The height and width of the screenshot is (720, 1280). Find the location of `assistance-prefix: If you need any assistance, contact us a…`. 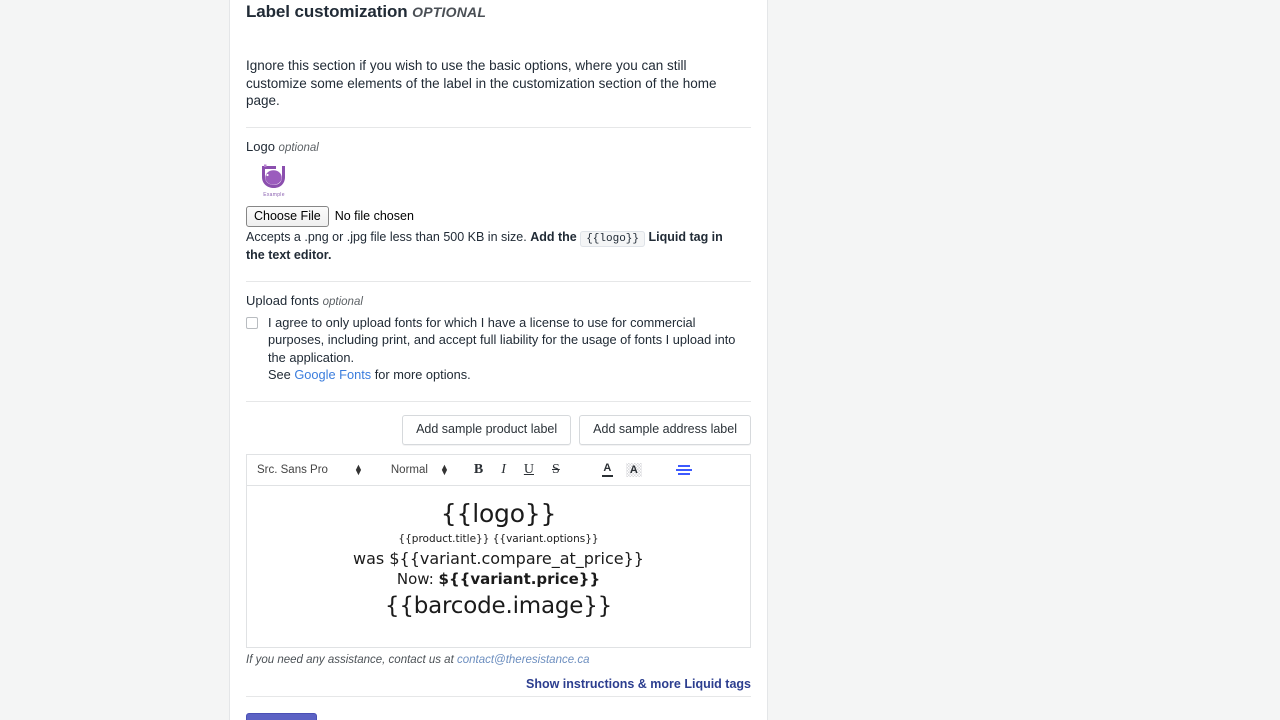

assistance-prefix: If you need any assistance, contact us a… is located at coordinates (351, 659).